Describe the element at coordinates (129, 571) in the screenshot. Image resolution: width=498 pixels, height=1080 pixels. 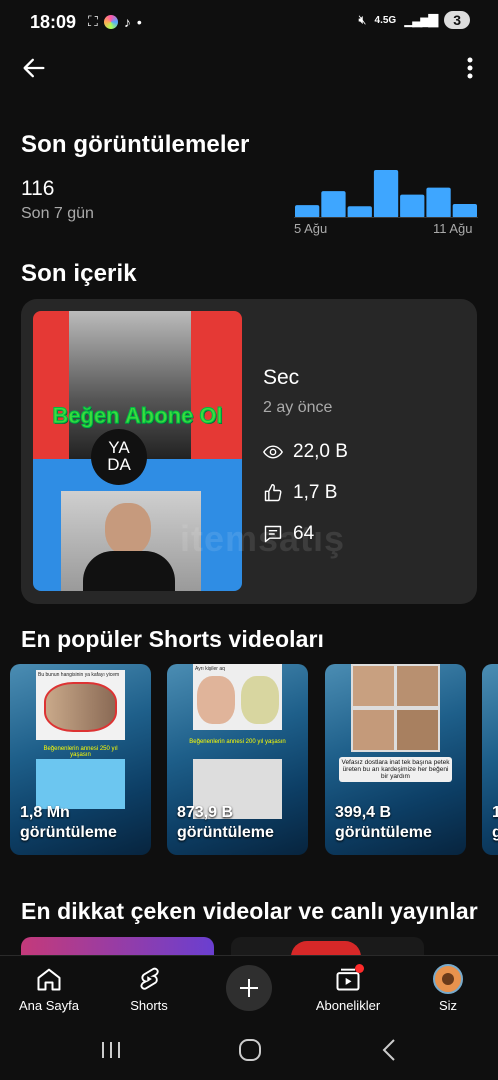
I see `thumbnail-shirt` at that location.